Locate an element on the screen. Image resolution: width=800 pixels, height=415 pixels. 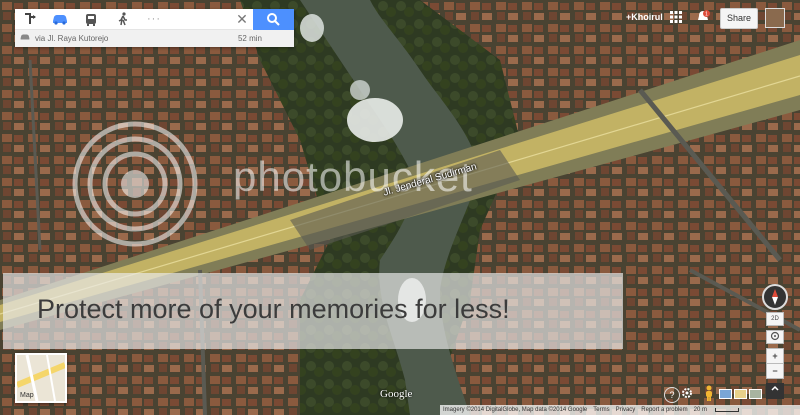
more-modes-button: ··· is located at coordinates (154, 19).